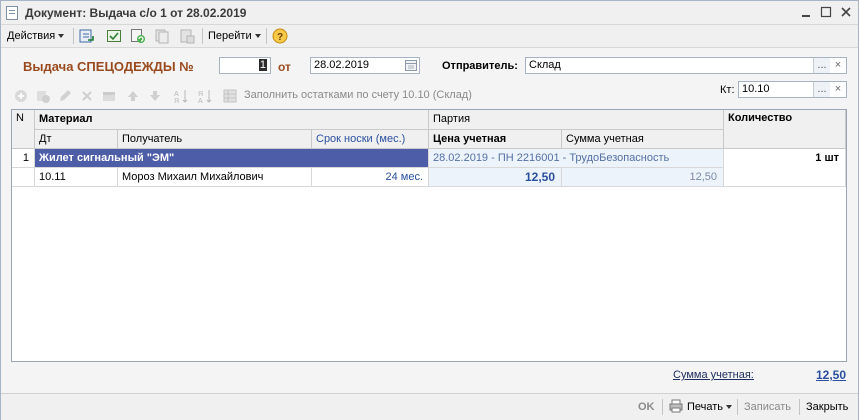  Describe the element at coordinates (545, 65) in the screenshot. I see `sender-value: Склад` at that location.